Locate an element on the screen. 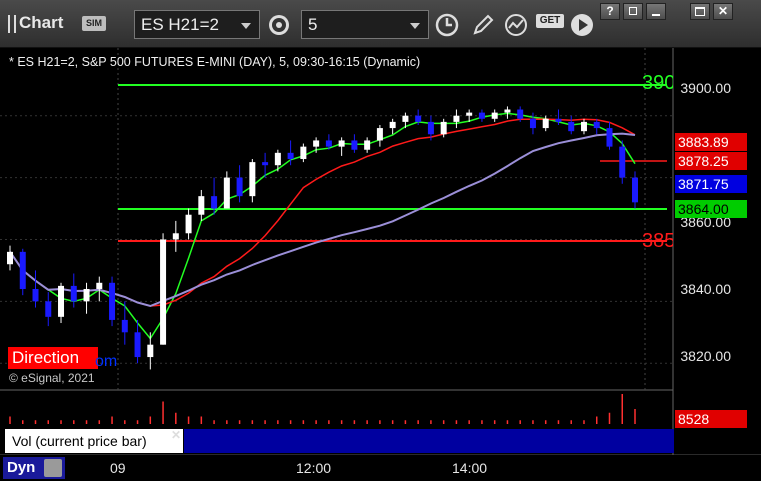  get-button: GET is located at coordinates (550, 25).